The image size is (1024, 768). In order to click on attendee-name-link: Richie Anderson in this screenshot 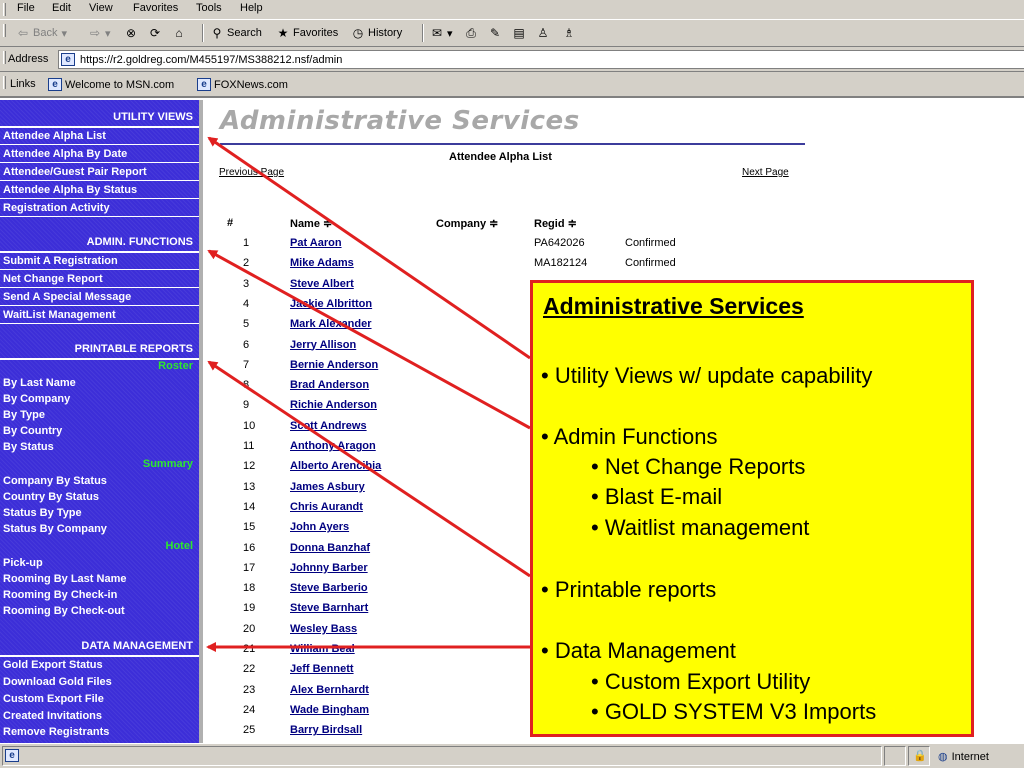, I will do `click(333, 405)`.